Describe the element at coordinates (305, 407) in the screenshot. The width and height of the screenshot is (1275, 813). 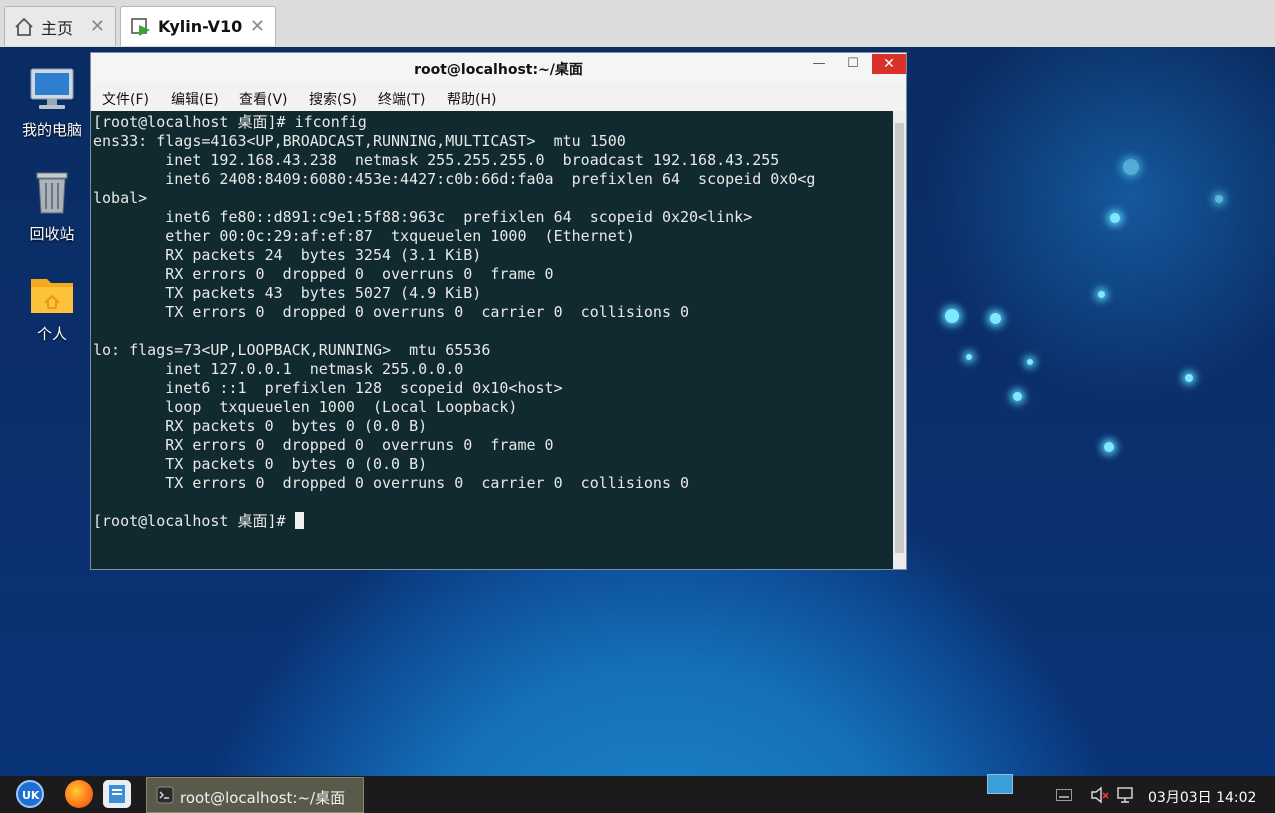
I see `terminal-line: loop txqueuelen 1000 (Local Loopback)` at that location.